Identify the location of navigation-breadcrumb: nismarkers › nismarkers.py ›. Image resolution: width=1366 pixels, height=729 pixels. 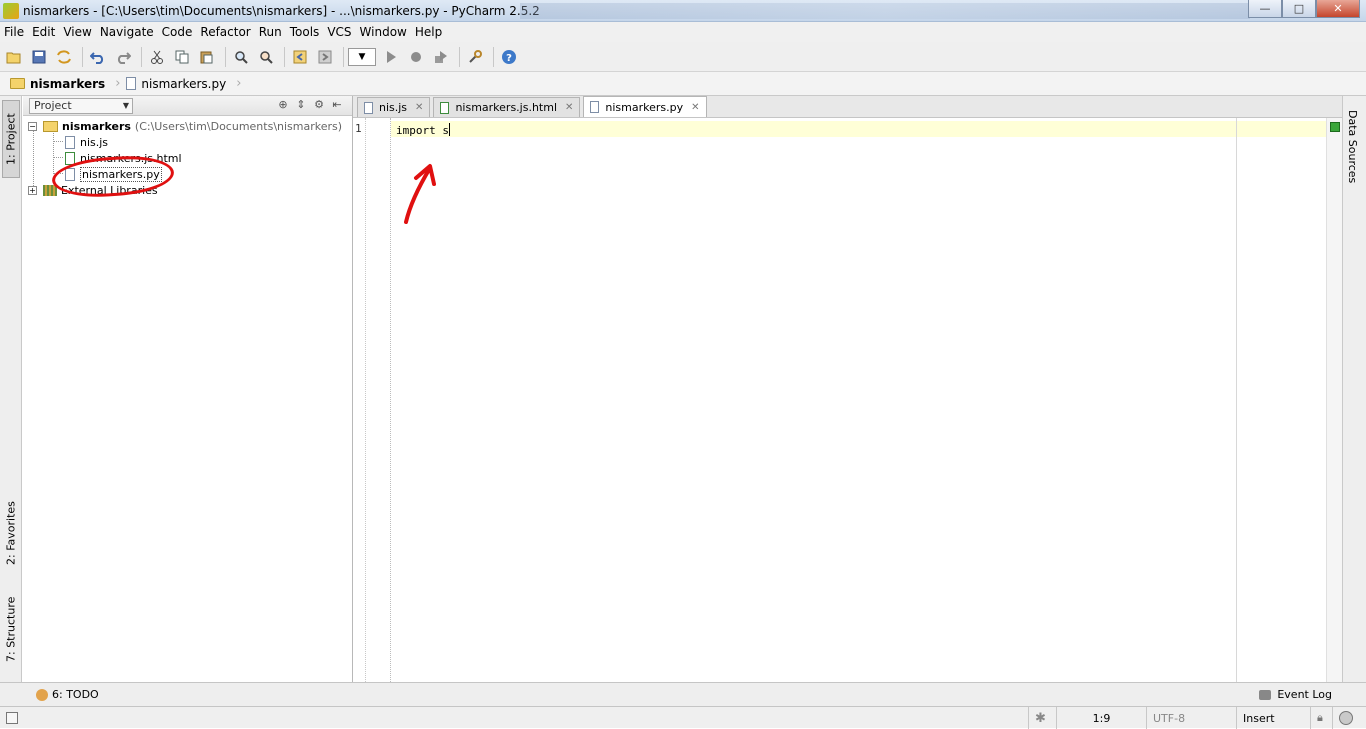
(683, 84).